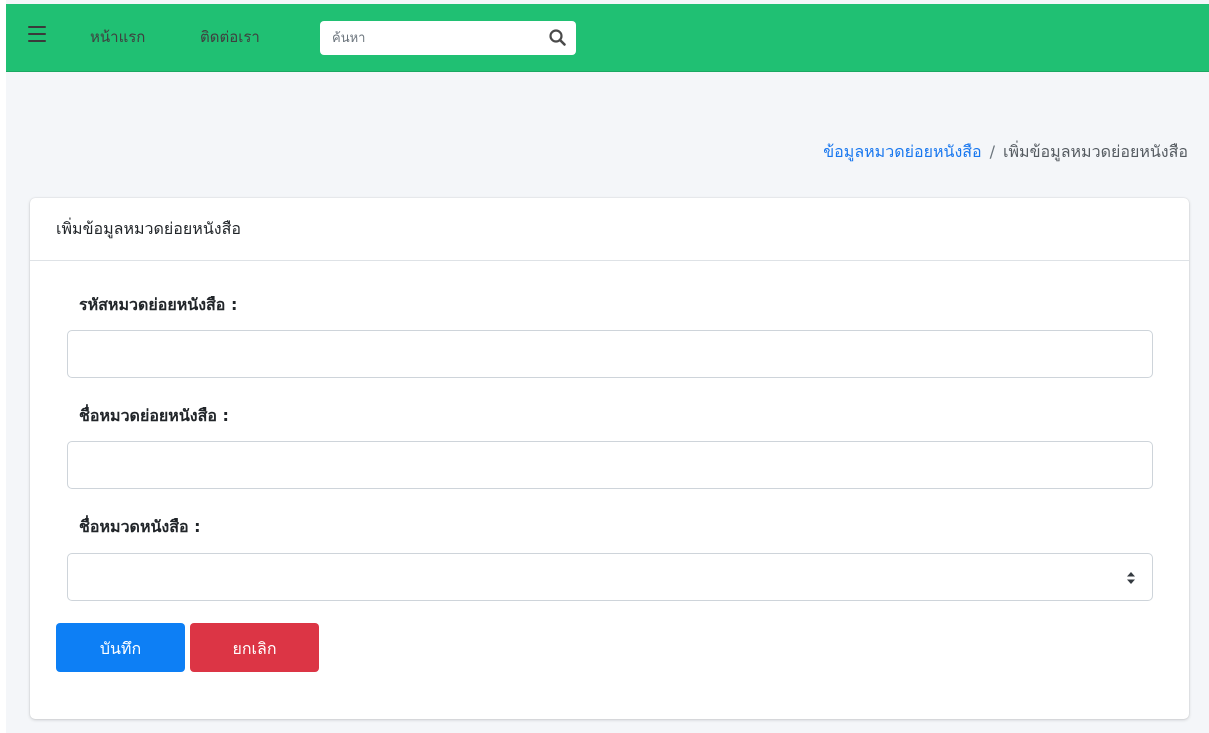 This screenshot has width=1209, height=733. I want to click on subcategory-name-label: ชื่อหมวดย่อยหนังสือ :, so click(154, 415).